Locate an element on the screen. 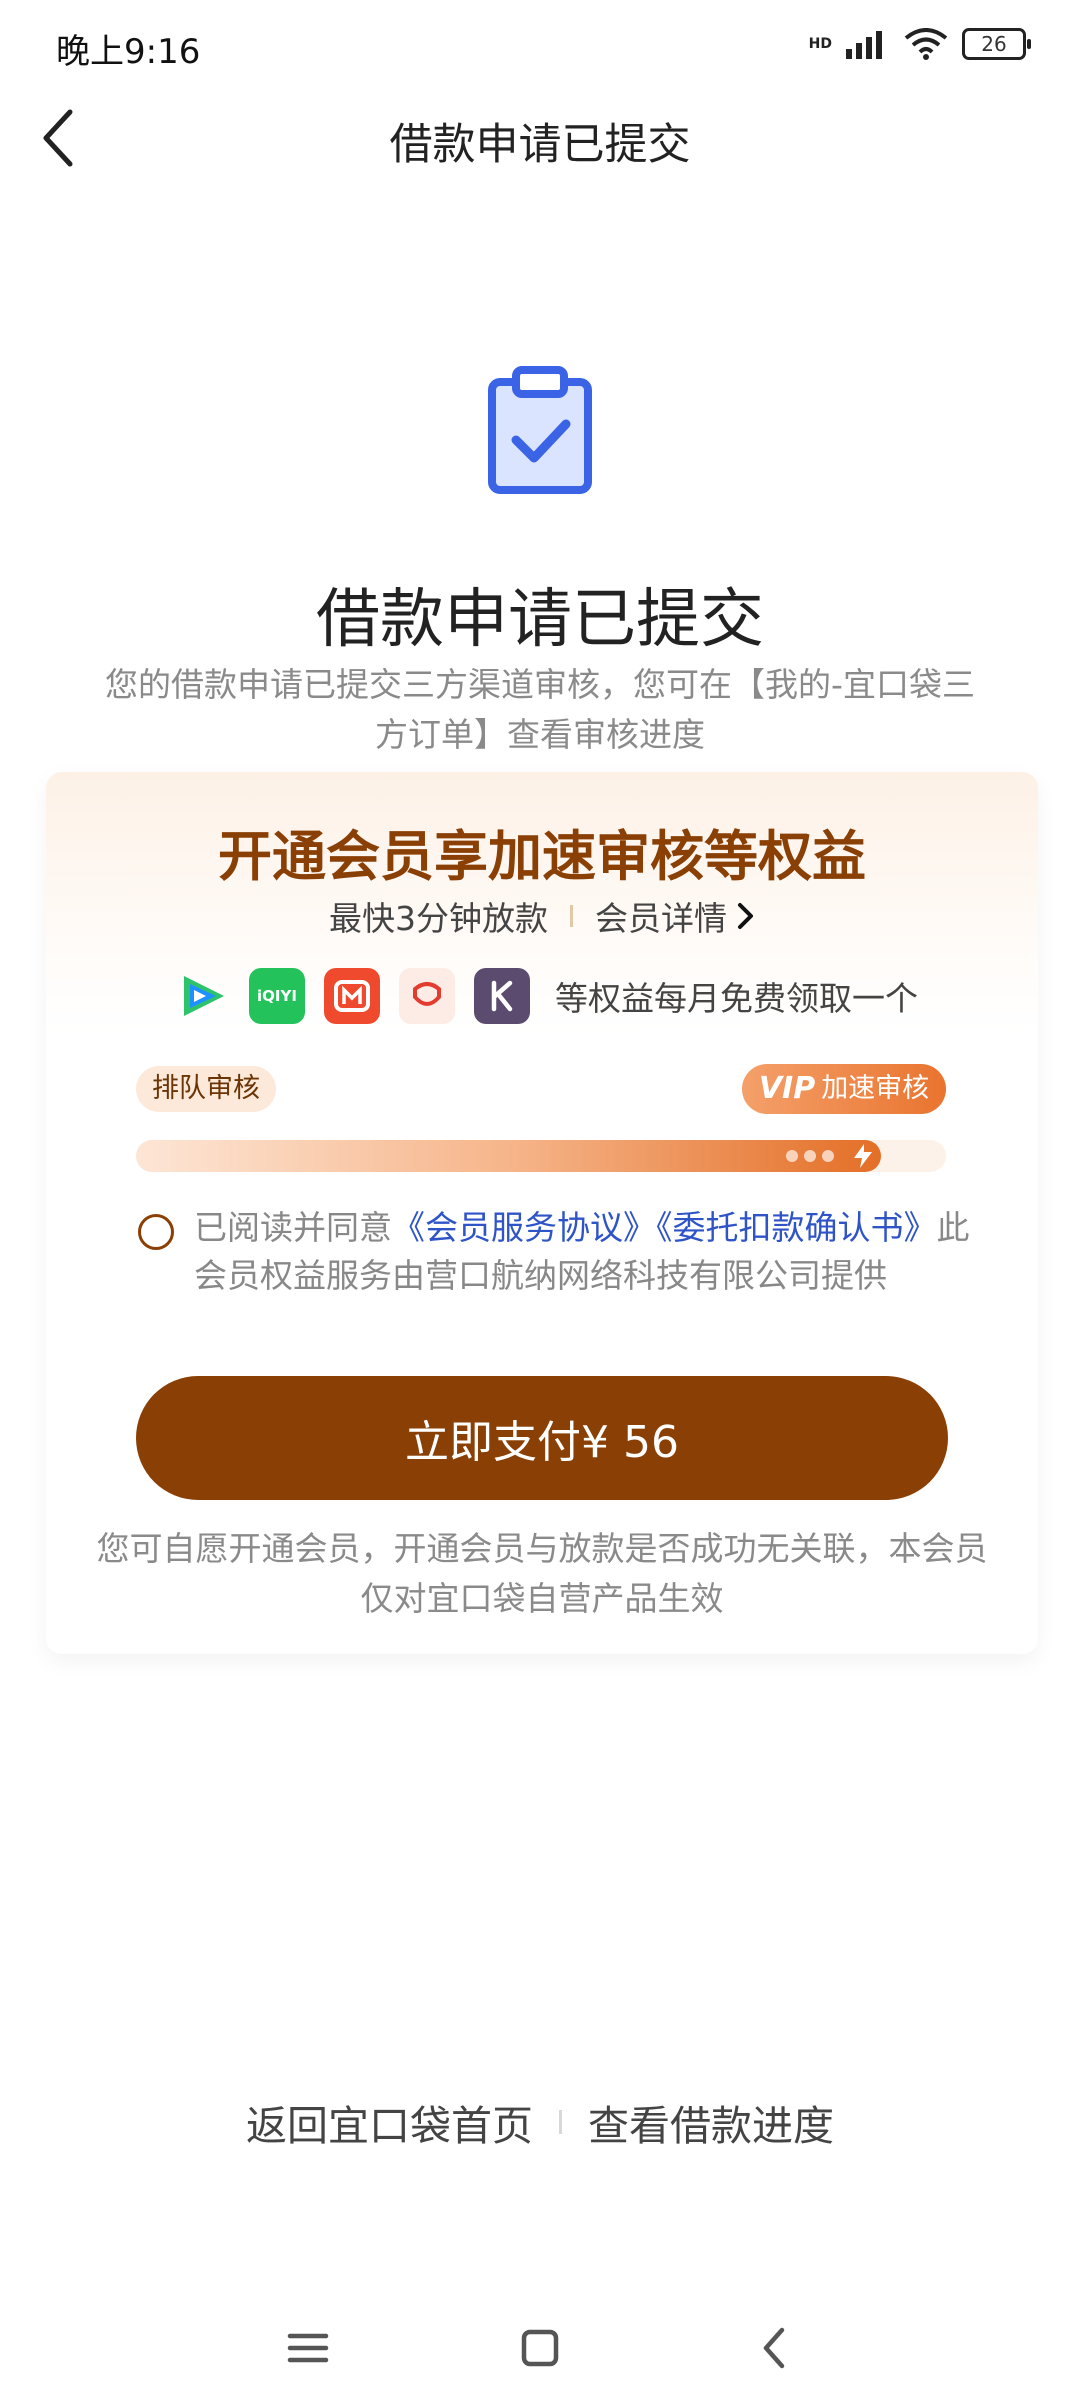 The width and height of the screenshot is (1080, 2400). member-detail-link: 会员详情 is located at coordinates (675, 916).